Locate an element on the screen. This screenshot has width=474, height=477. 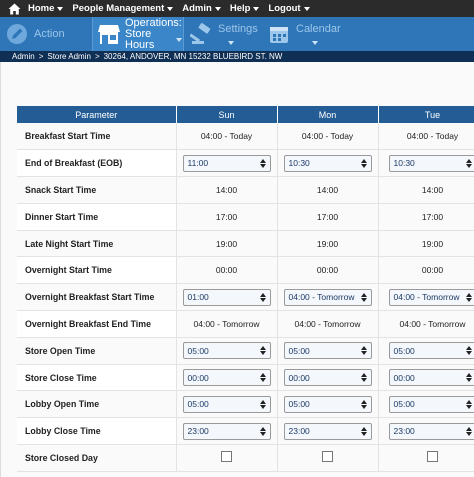
settings-label: Settings is located at coordinates (238, 28).